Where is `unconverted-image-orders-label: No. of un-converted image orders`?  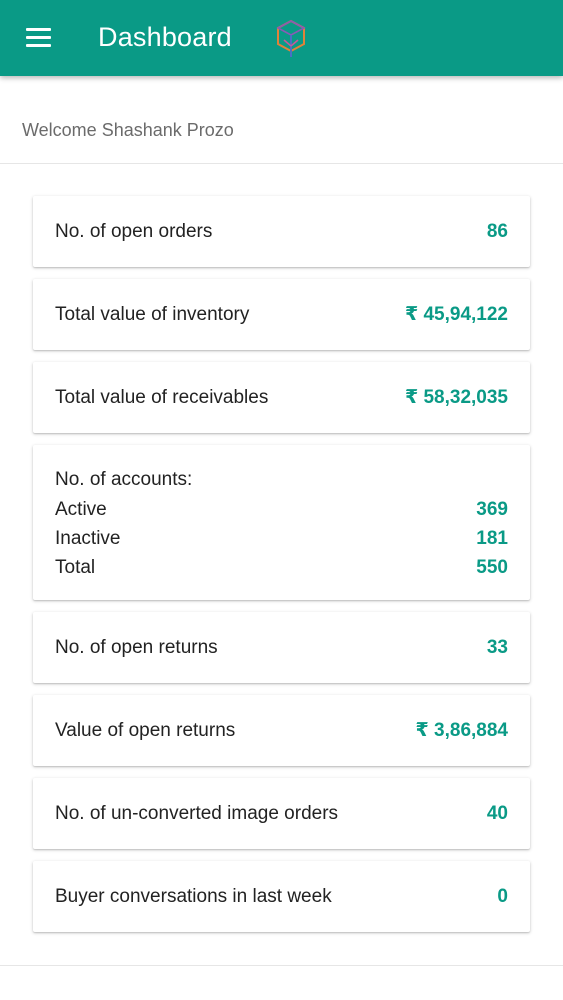
unconverted-image-orders-label: No. of un-converted image orders is located at coordinates (197, 813).